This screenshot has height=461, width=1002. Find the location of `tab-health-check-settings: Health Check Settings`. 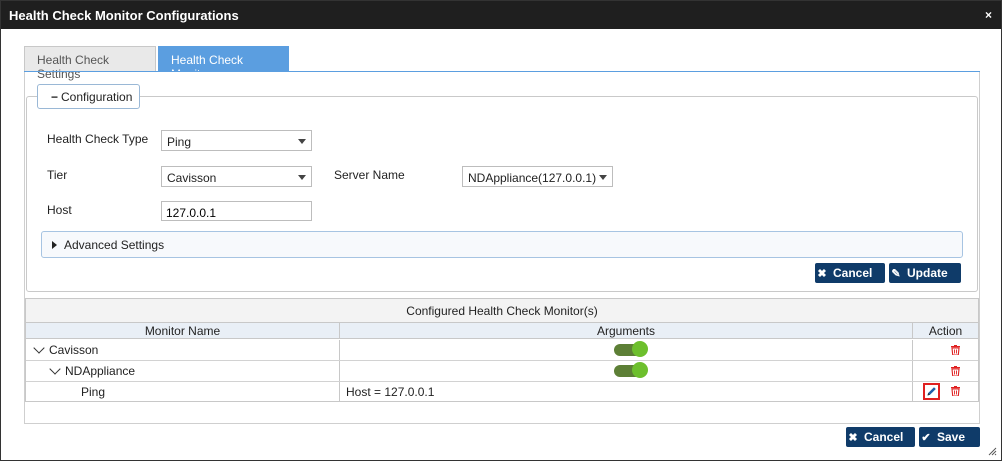

tab-health-check-settings: Health Check Settings is located at coordinates (90, 63).